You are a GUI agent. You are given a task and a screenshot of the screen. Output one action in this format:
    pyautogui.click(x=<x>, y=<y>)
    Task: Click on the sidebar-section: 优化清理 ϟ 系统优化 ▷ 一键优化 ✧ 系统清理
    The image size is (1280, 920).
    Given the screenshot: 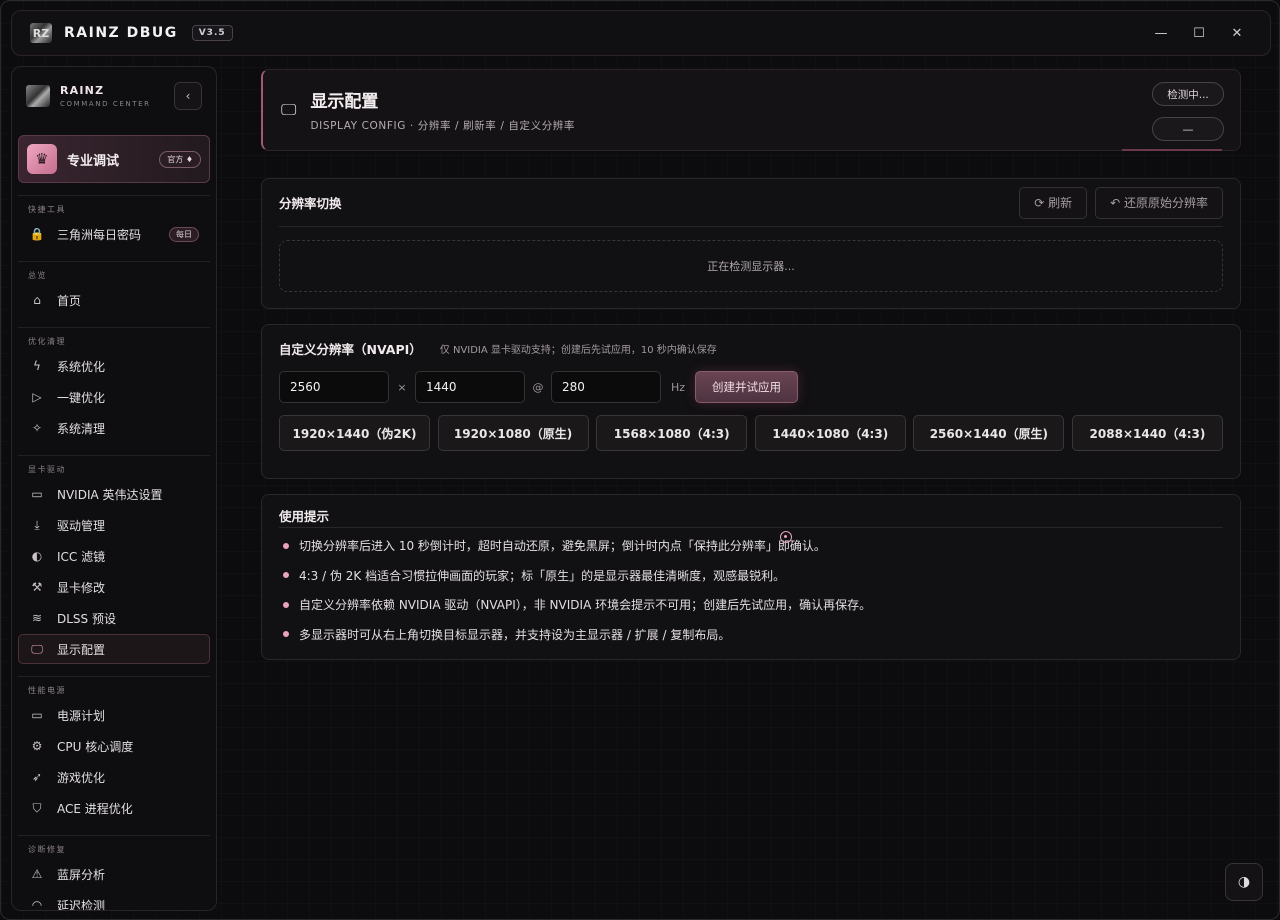 What is the action you would take?
    pyautogui.click(x=114, y=385)
    